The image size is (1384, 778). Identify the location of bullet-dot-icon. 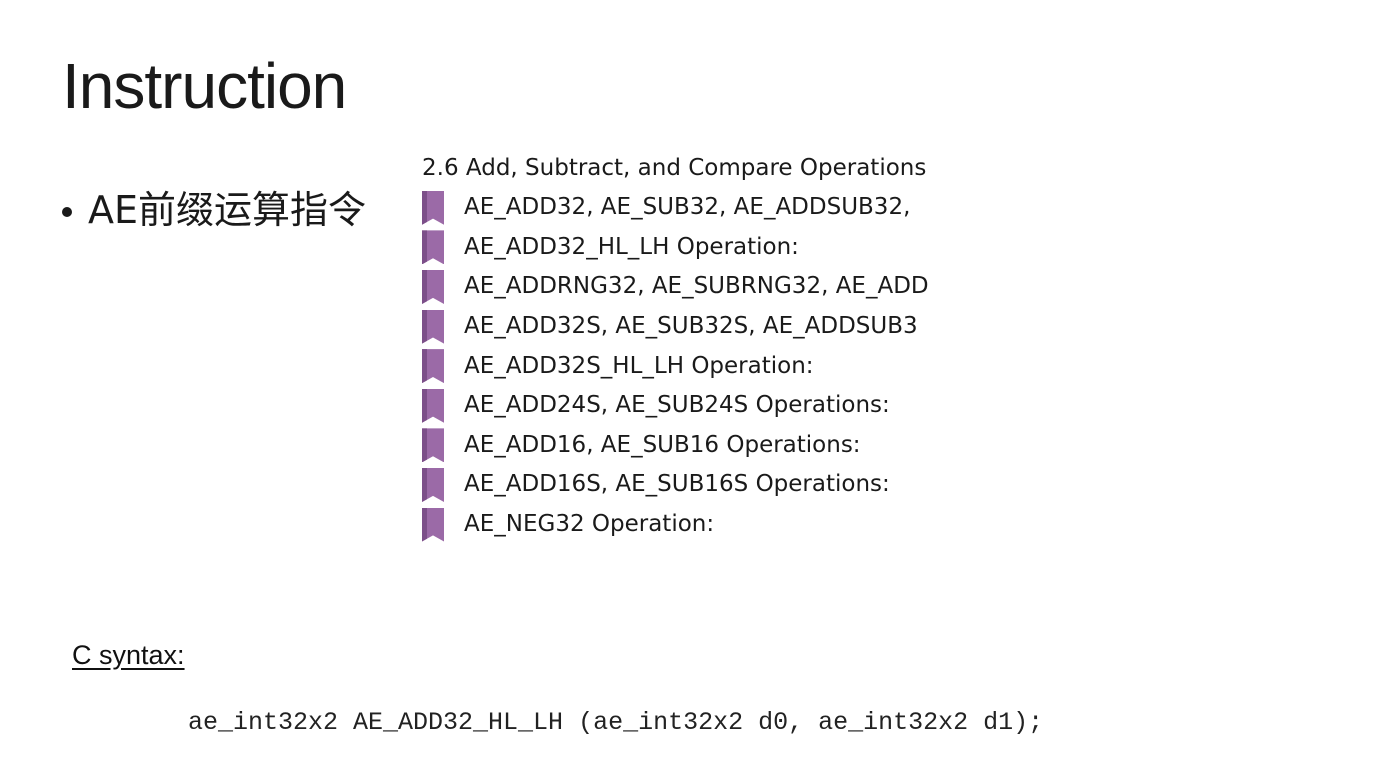
(67, 211).